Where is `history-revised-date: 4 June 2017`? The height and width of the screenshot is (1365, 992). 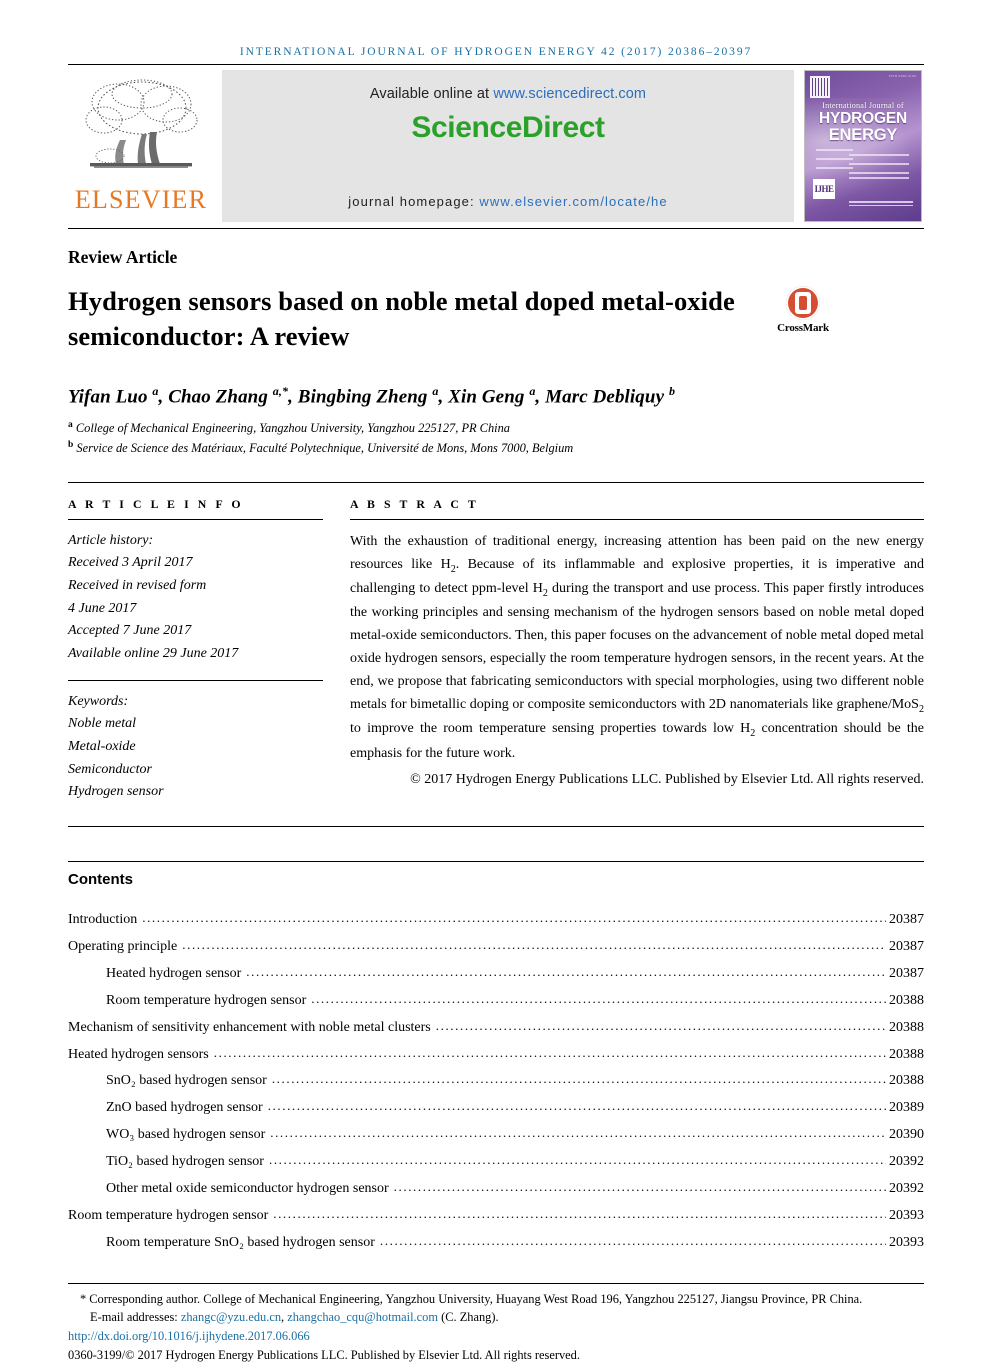 history-revised-date: 4 June 2017 is located at coordinates (102, 608).